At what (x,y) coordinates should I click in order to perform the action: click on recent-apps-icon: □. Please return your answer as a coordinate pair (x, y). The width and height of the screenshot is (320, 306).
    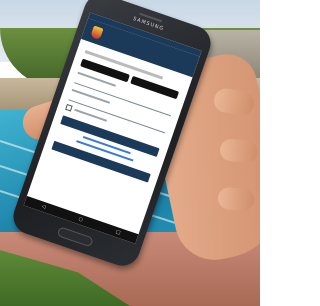
    Looking at the image, I should click on (118, 232).